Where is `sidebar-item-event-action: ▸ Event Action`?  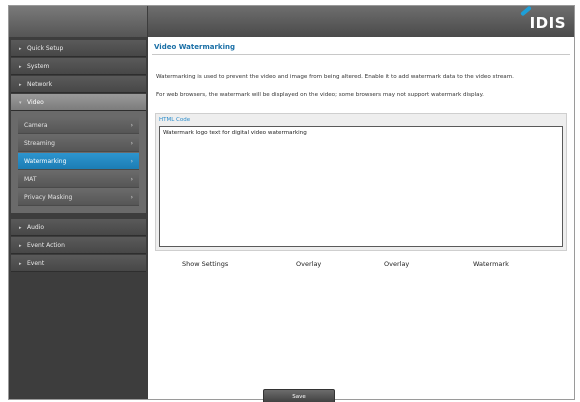
sidebar-item-event-action: ▸ Event Action is located at coordinates (78, 245).